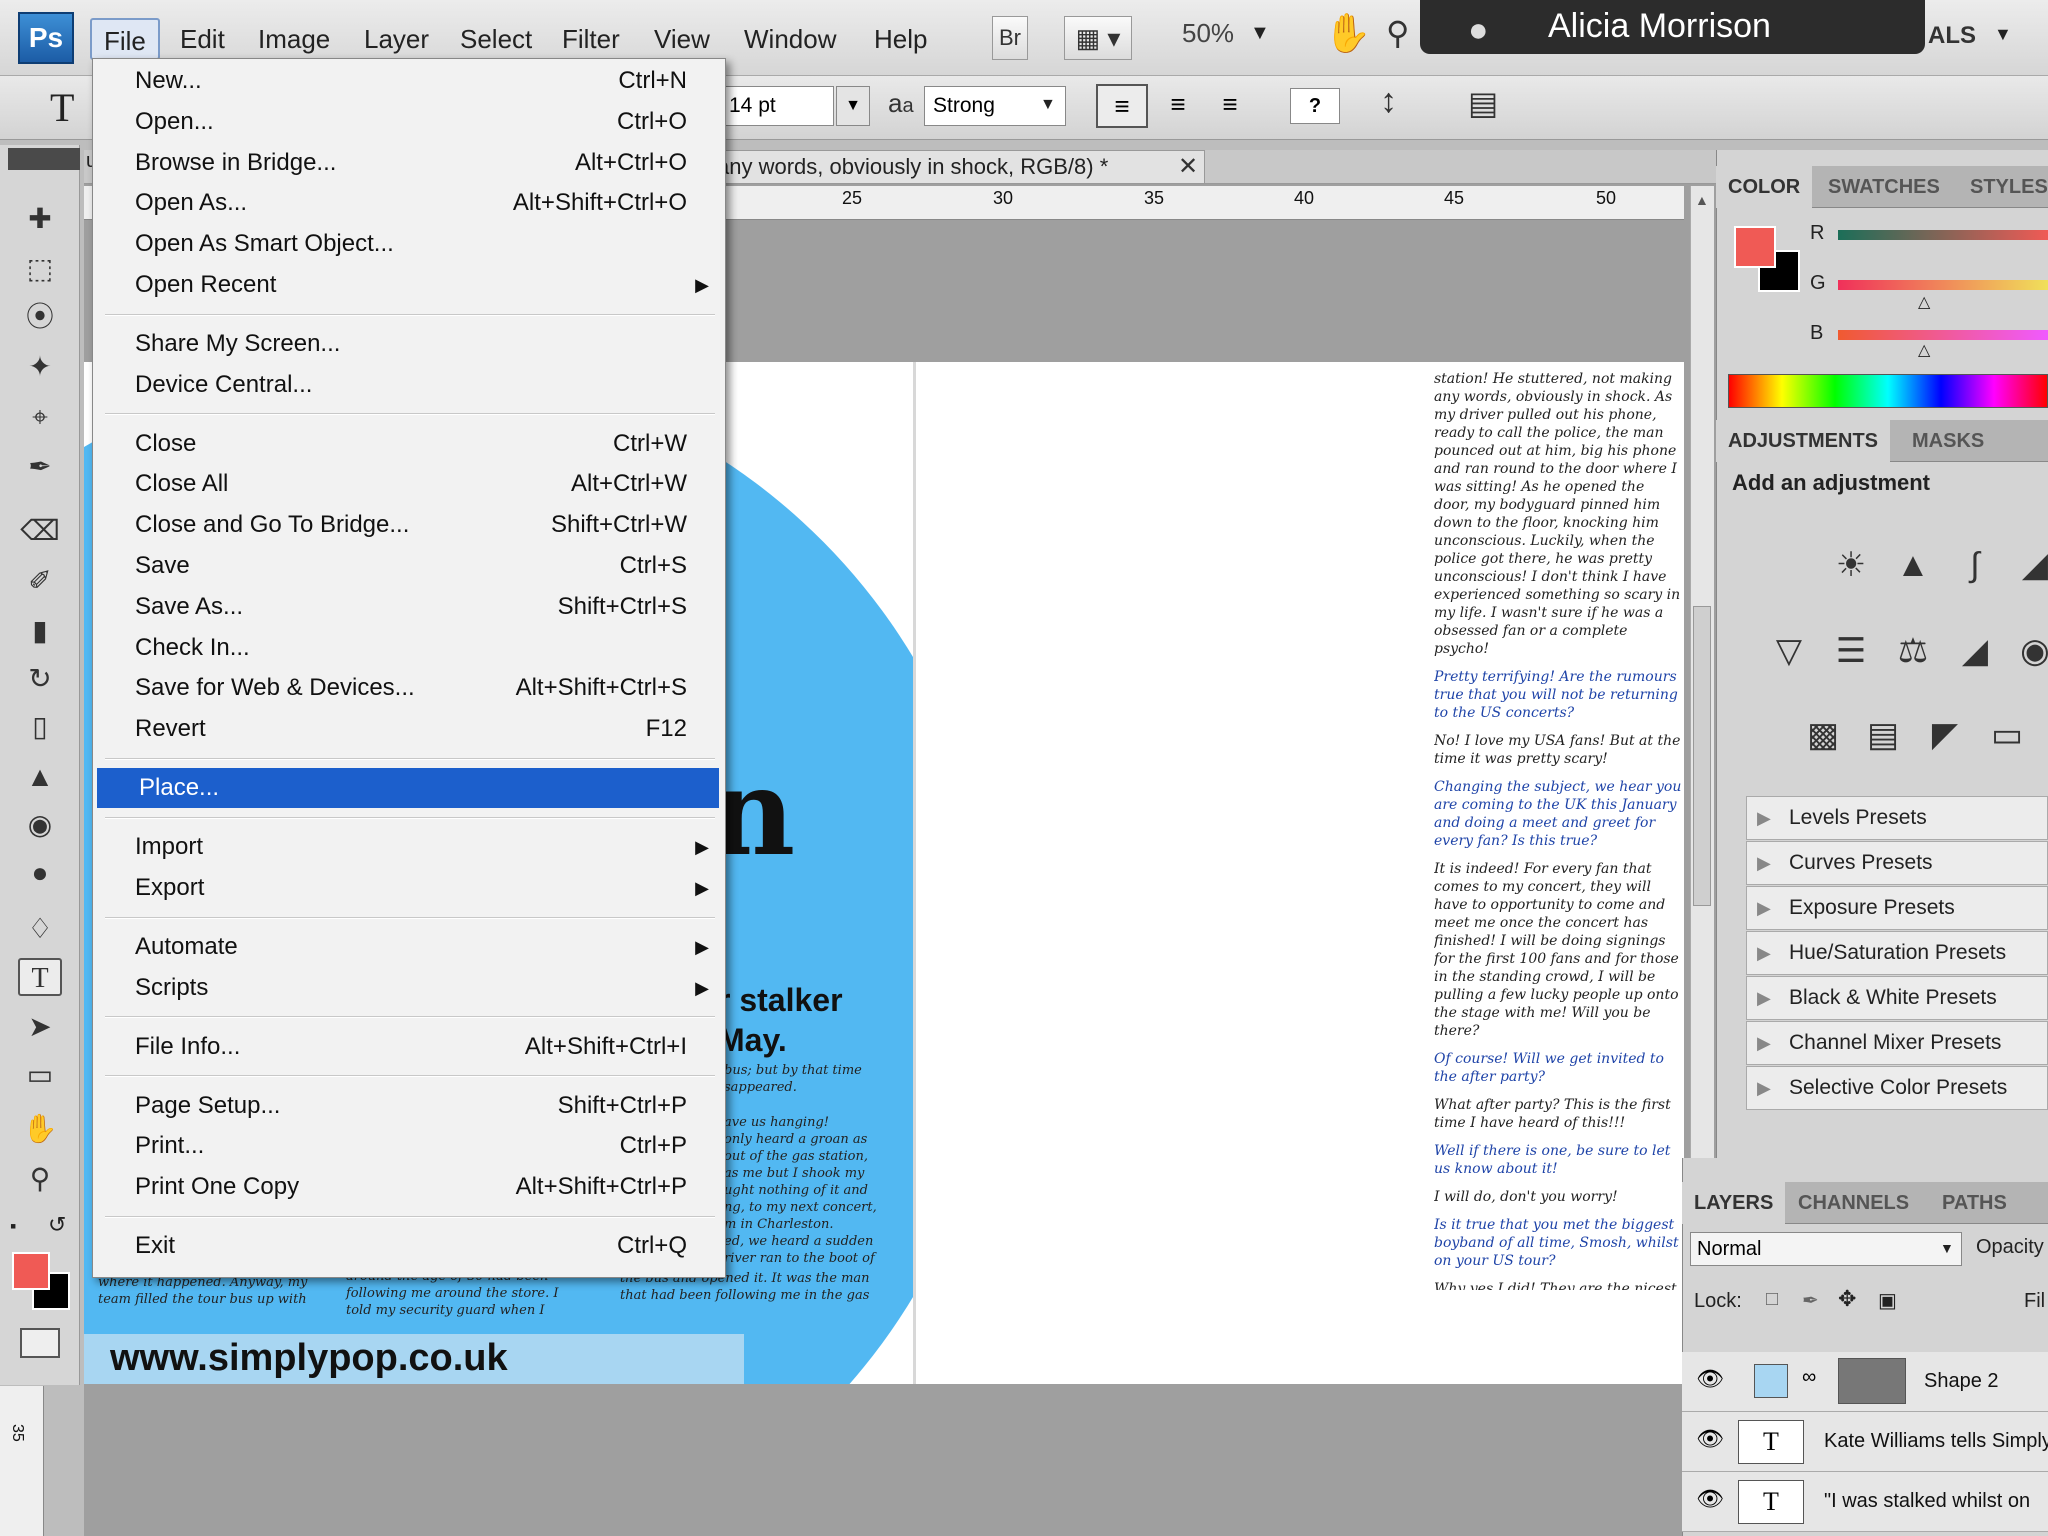  Describe the element at coordinates (1913, 651) in the screenshot. I see `color-balance-icon: ⚖` at that location.